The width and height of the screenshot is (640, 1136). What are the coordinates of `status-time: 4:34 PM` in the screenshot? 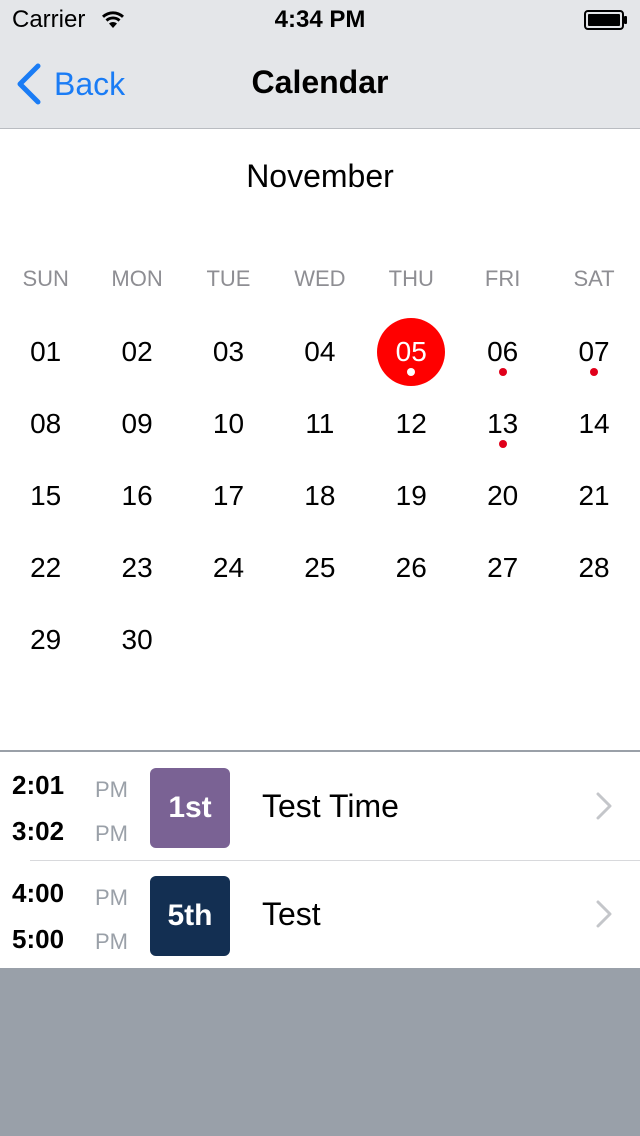 It's located at (320, 19).